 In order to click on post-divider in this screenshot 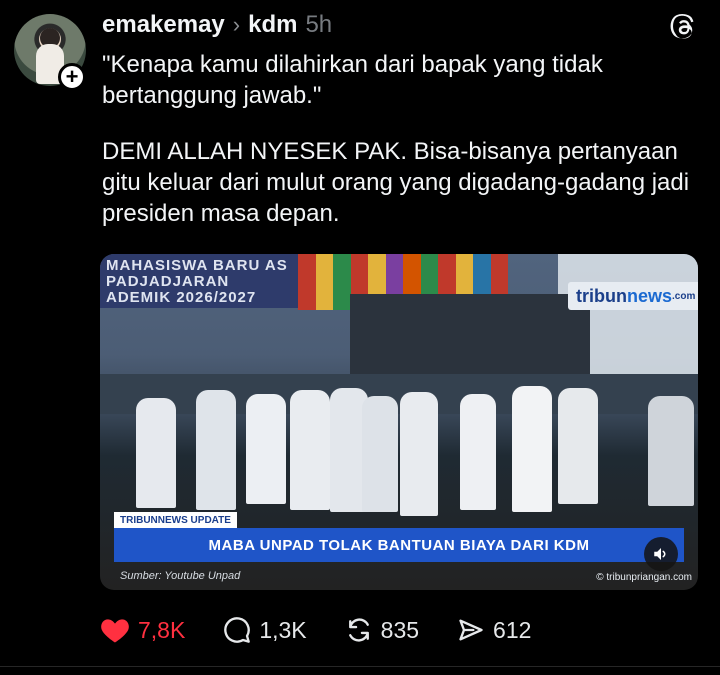, I will do `click(360, 666)`.